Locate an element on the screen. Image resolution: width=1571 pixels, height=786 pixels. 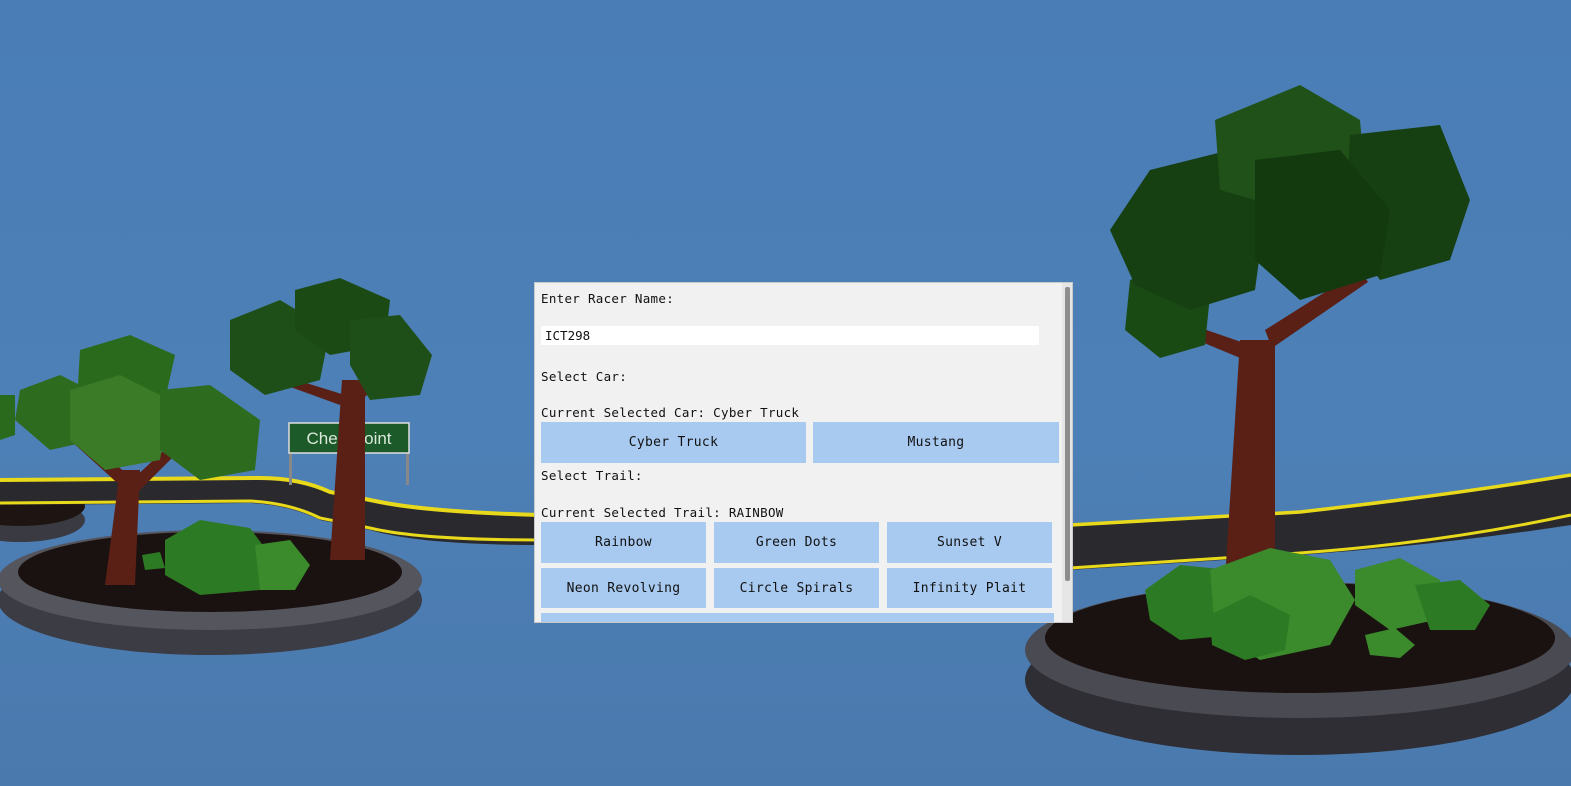
menu-scrollbar-thumb is located at coordinates (1067, 434).